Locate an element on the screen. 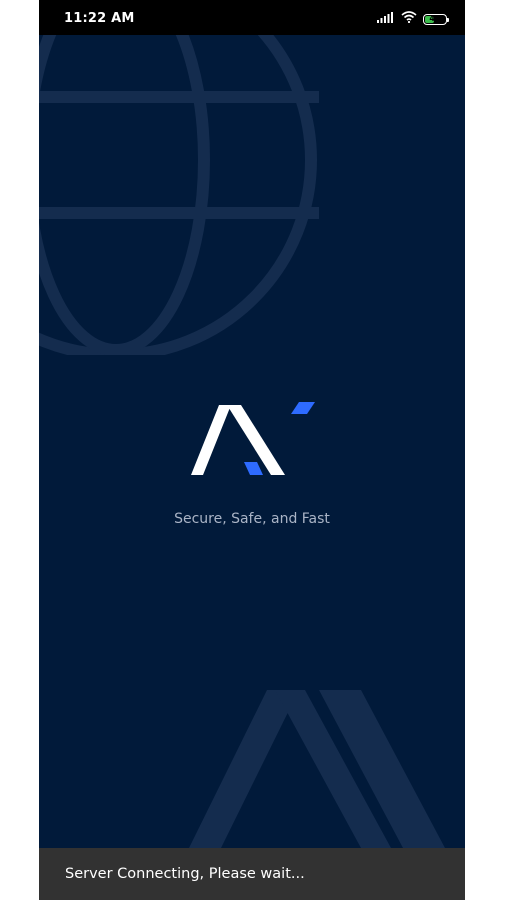 This screenshot has width=506, height=900. battery-level: 44 is located at coordinates (435, 18).